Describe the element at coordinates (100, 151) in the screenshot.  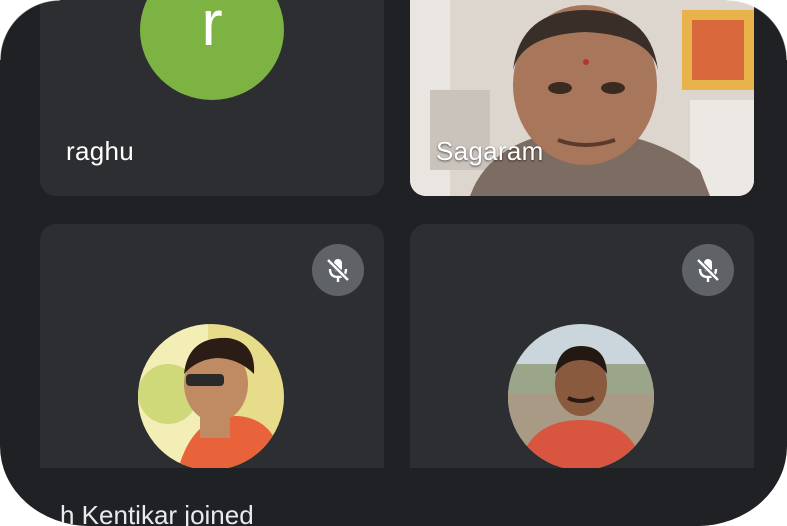
I see `participant-name: raghu` at that location.